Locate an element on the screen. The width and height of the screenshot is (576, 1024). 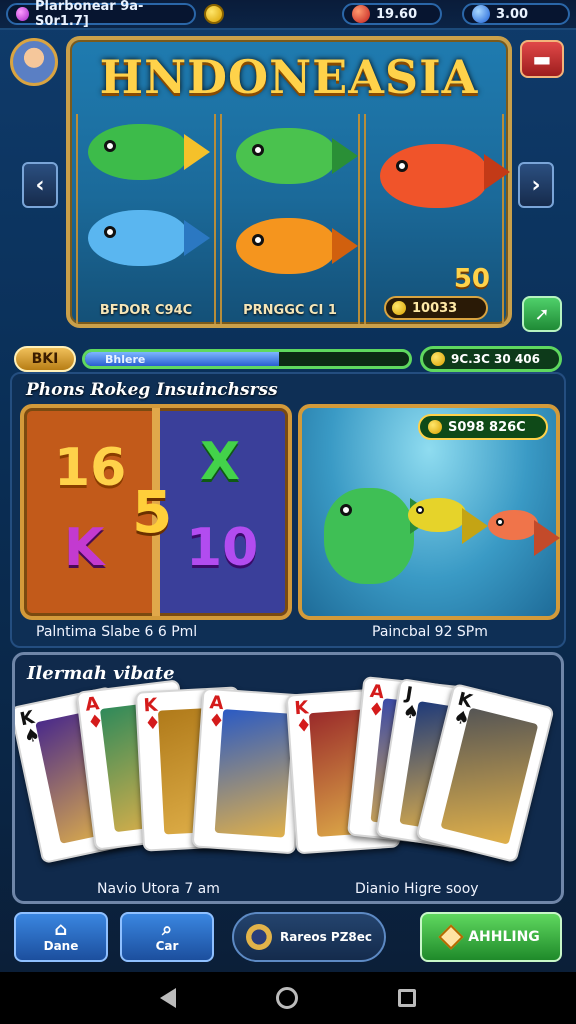
card-rank: K ♠ is located at coordinates (30, 727).